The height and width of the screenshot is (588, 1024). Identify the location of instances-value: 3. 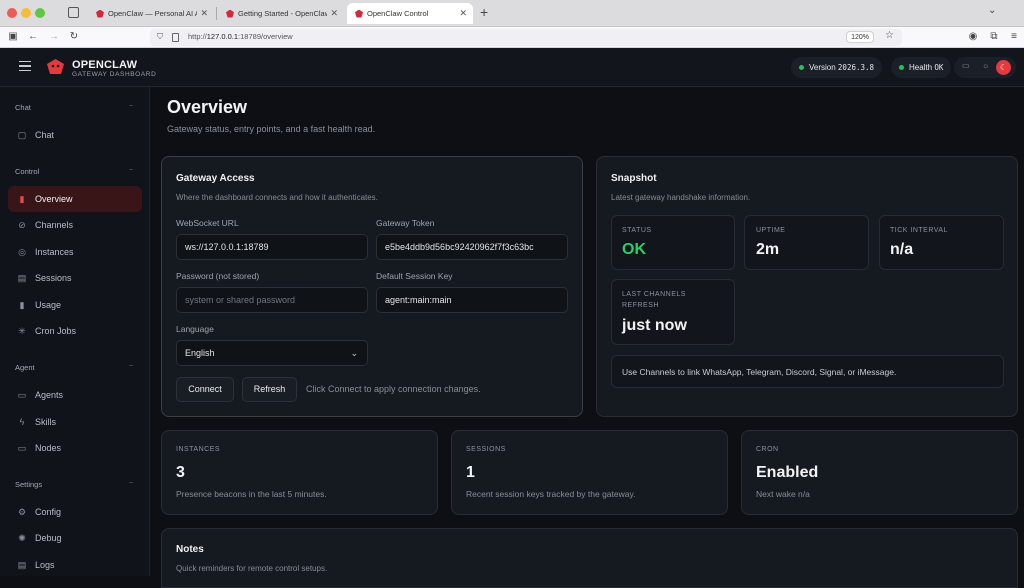
(180, 472).